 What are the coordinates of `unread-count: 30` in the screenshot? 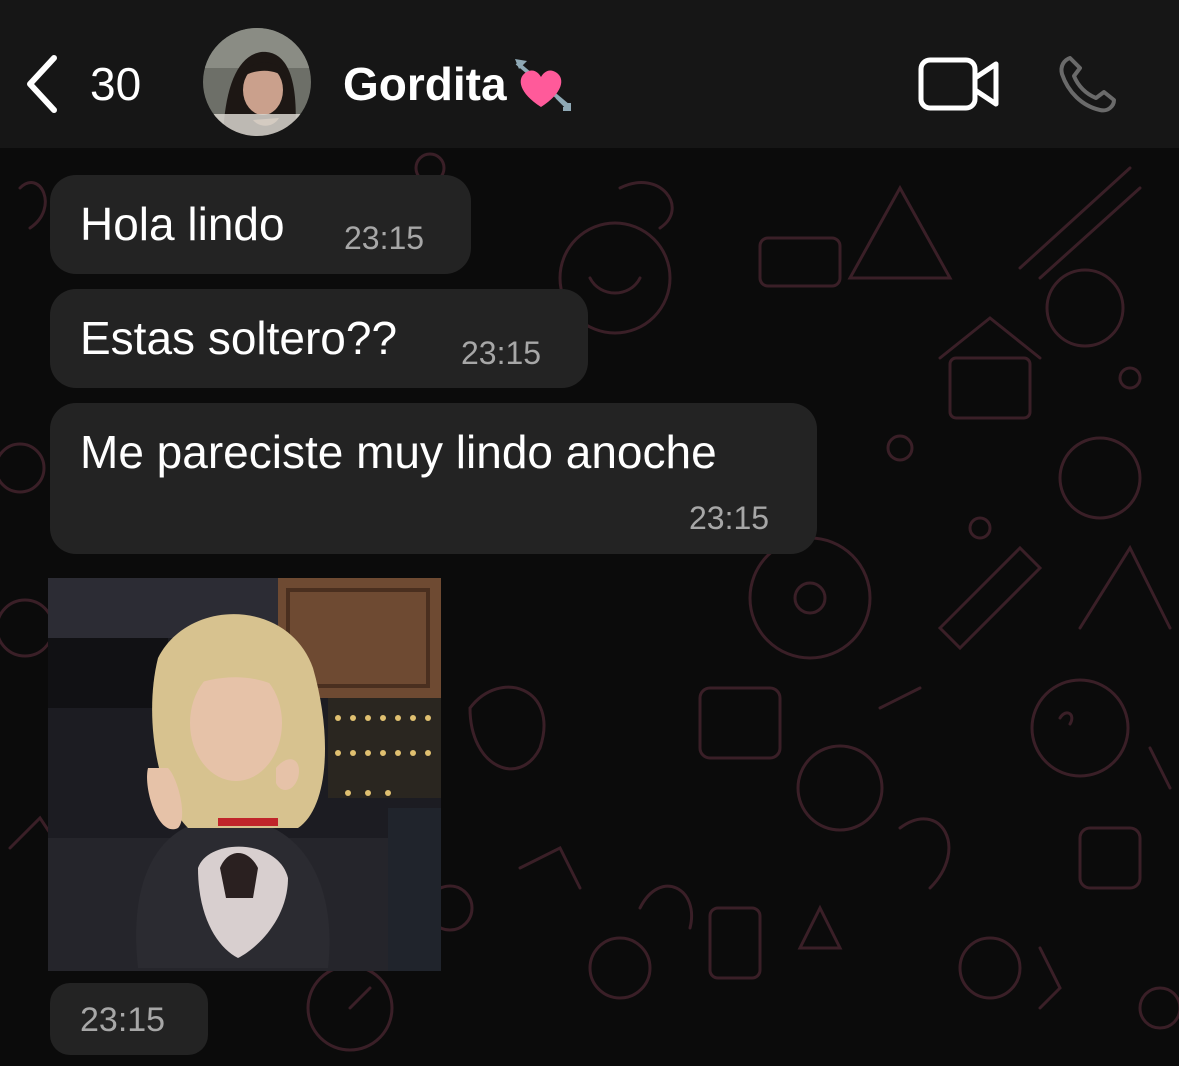 It's located at (116, 84).